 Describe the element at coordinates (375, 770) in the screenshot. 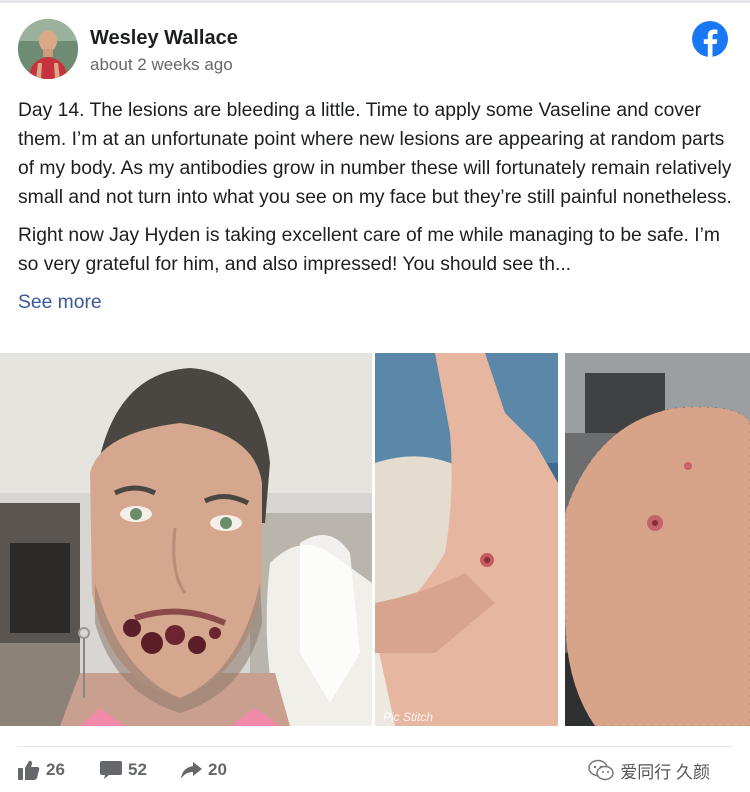

I see `reactions-bar: 26 52 20 爱同行 久颜` at that location.